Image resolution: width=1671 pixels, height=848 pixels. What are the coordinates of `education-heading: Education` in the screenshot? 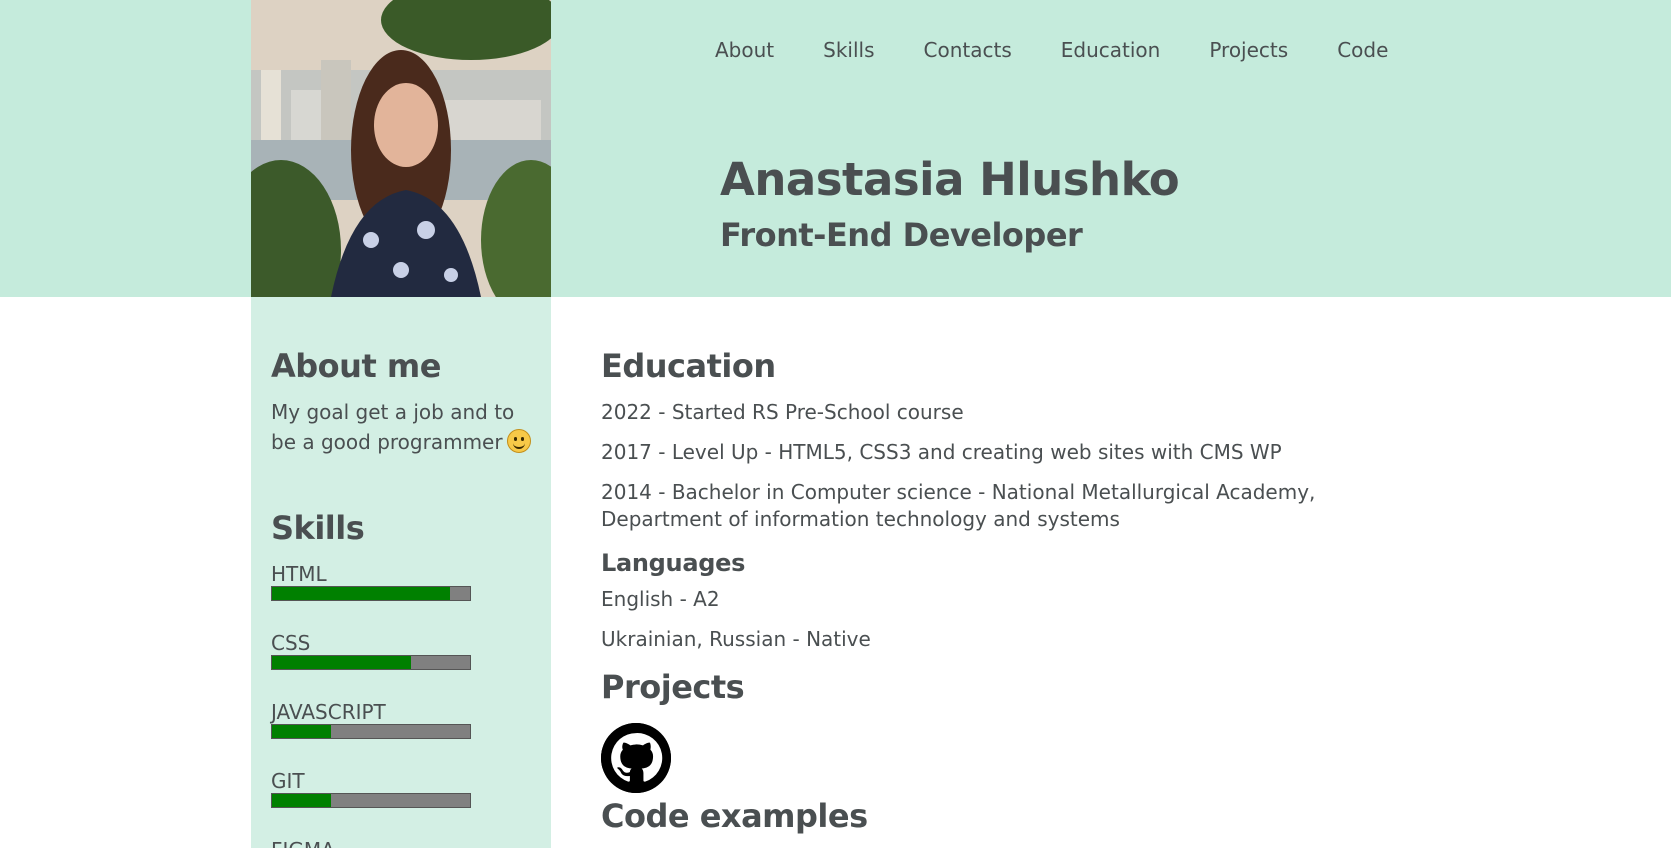 It's located at (688, 366).